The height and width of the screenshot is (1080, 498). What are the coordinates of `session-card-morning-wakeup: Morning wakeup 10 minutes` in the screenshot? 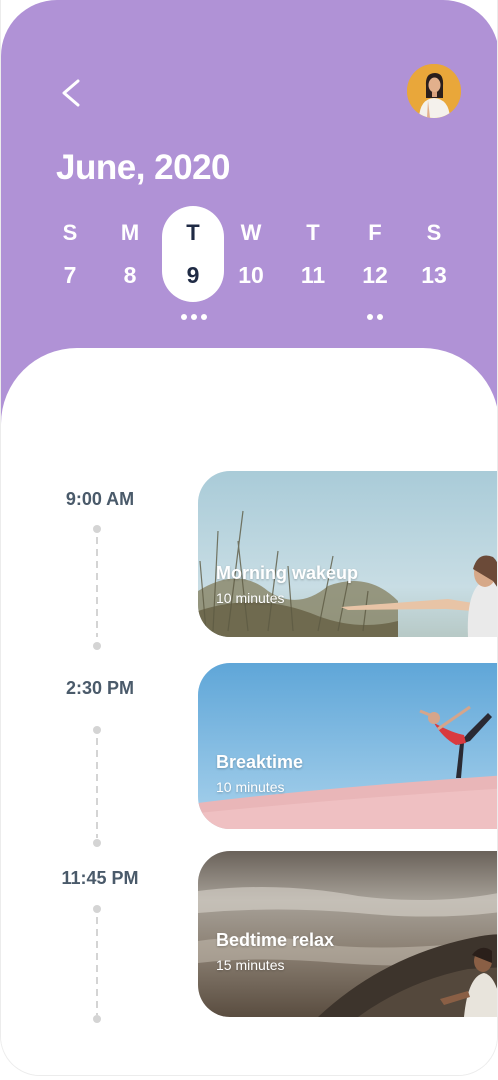 It's located at (347, 554).